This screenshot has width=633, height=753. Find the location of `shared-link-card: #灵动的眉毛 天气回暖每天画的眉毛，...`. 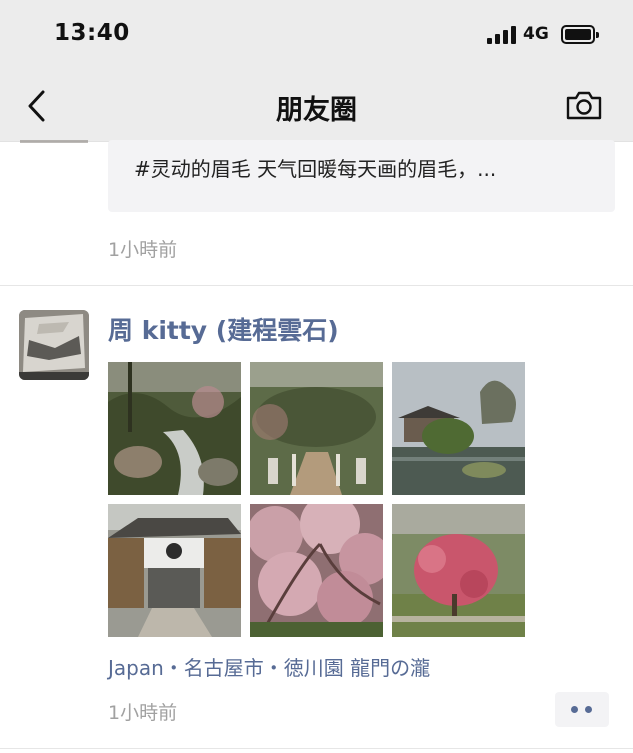

shared-link-card: #灵动的眉毛 天气回暖每天画的眉毛，... is located at coordinates (361, 176).